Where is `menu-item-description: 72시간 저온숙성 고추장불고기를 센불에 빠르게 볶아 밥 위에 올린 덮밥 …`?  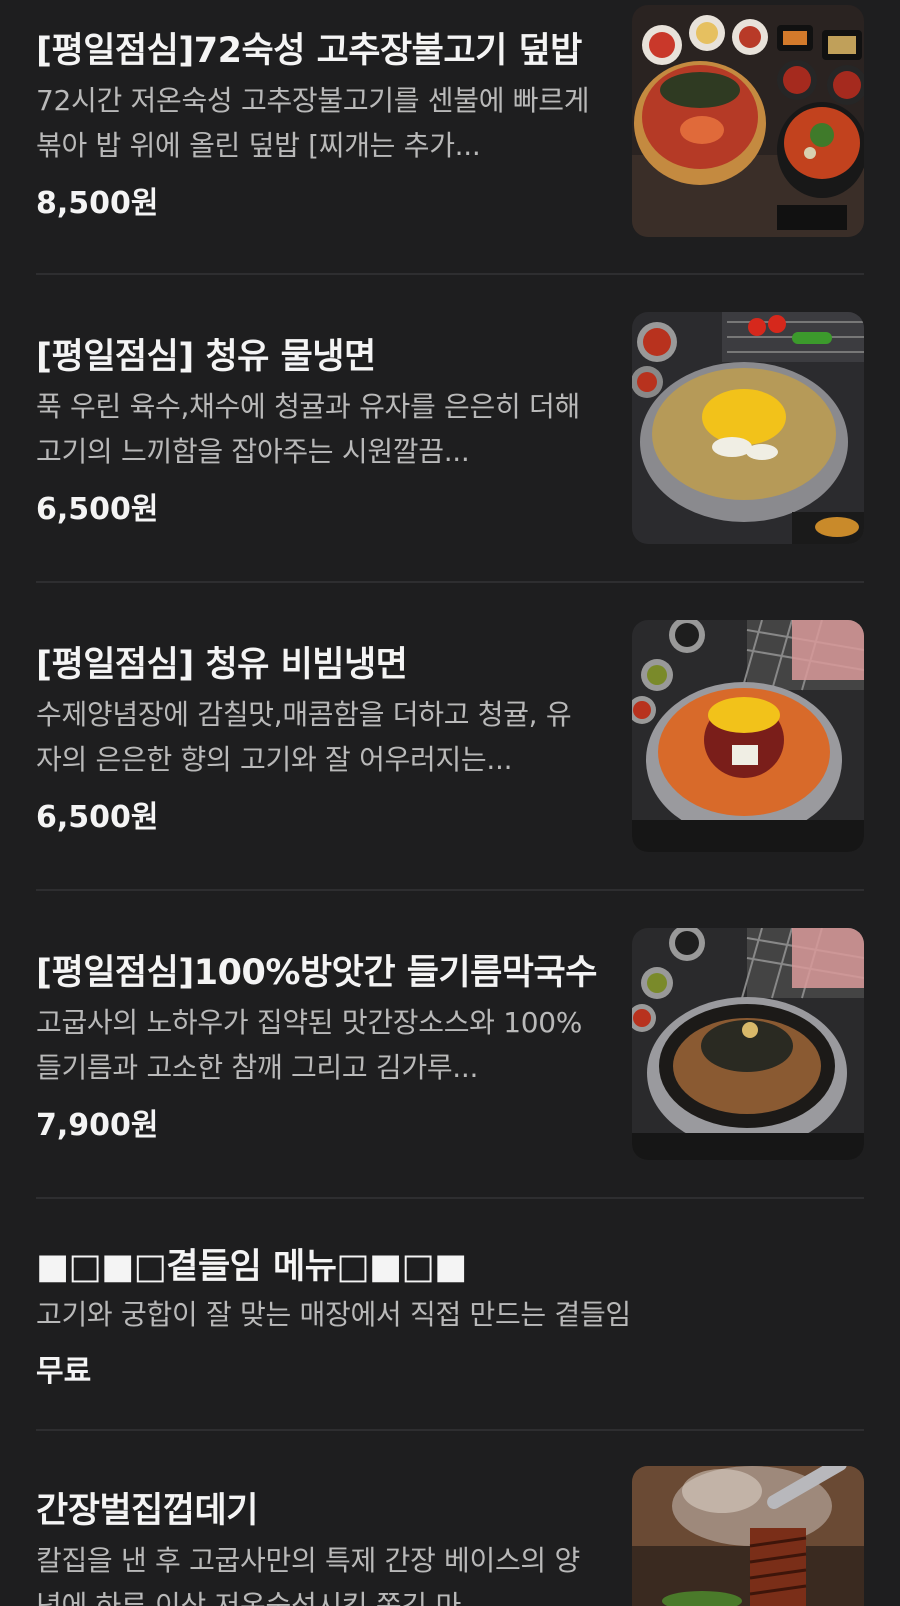
menu-item-description: 72시간 저온숙성 고추장불고기를 센불에 빠르게 볶아 밥 위에 올린 덮밥 … is located at coordinates (313, 123).